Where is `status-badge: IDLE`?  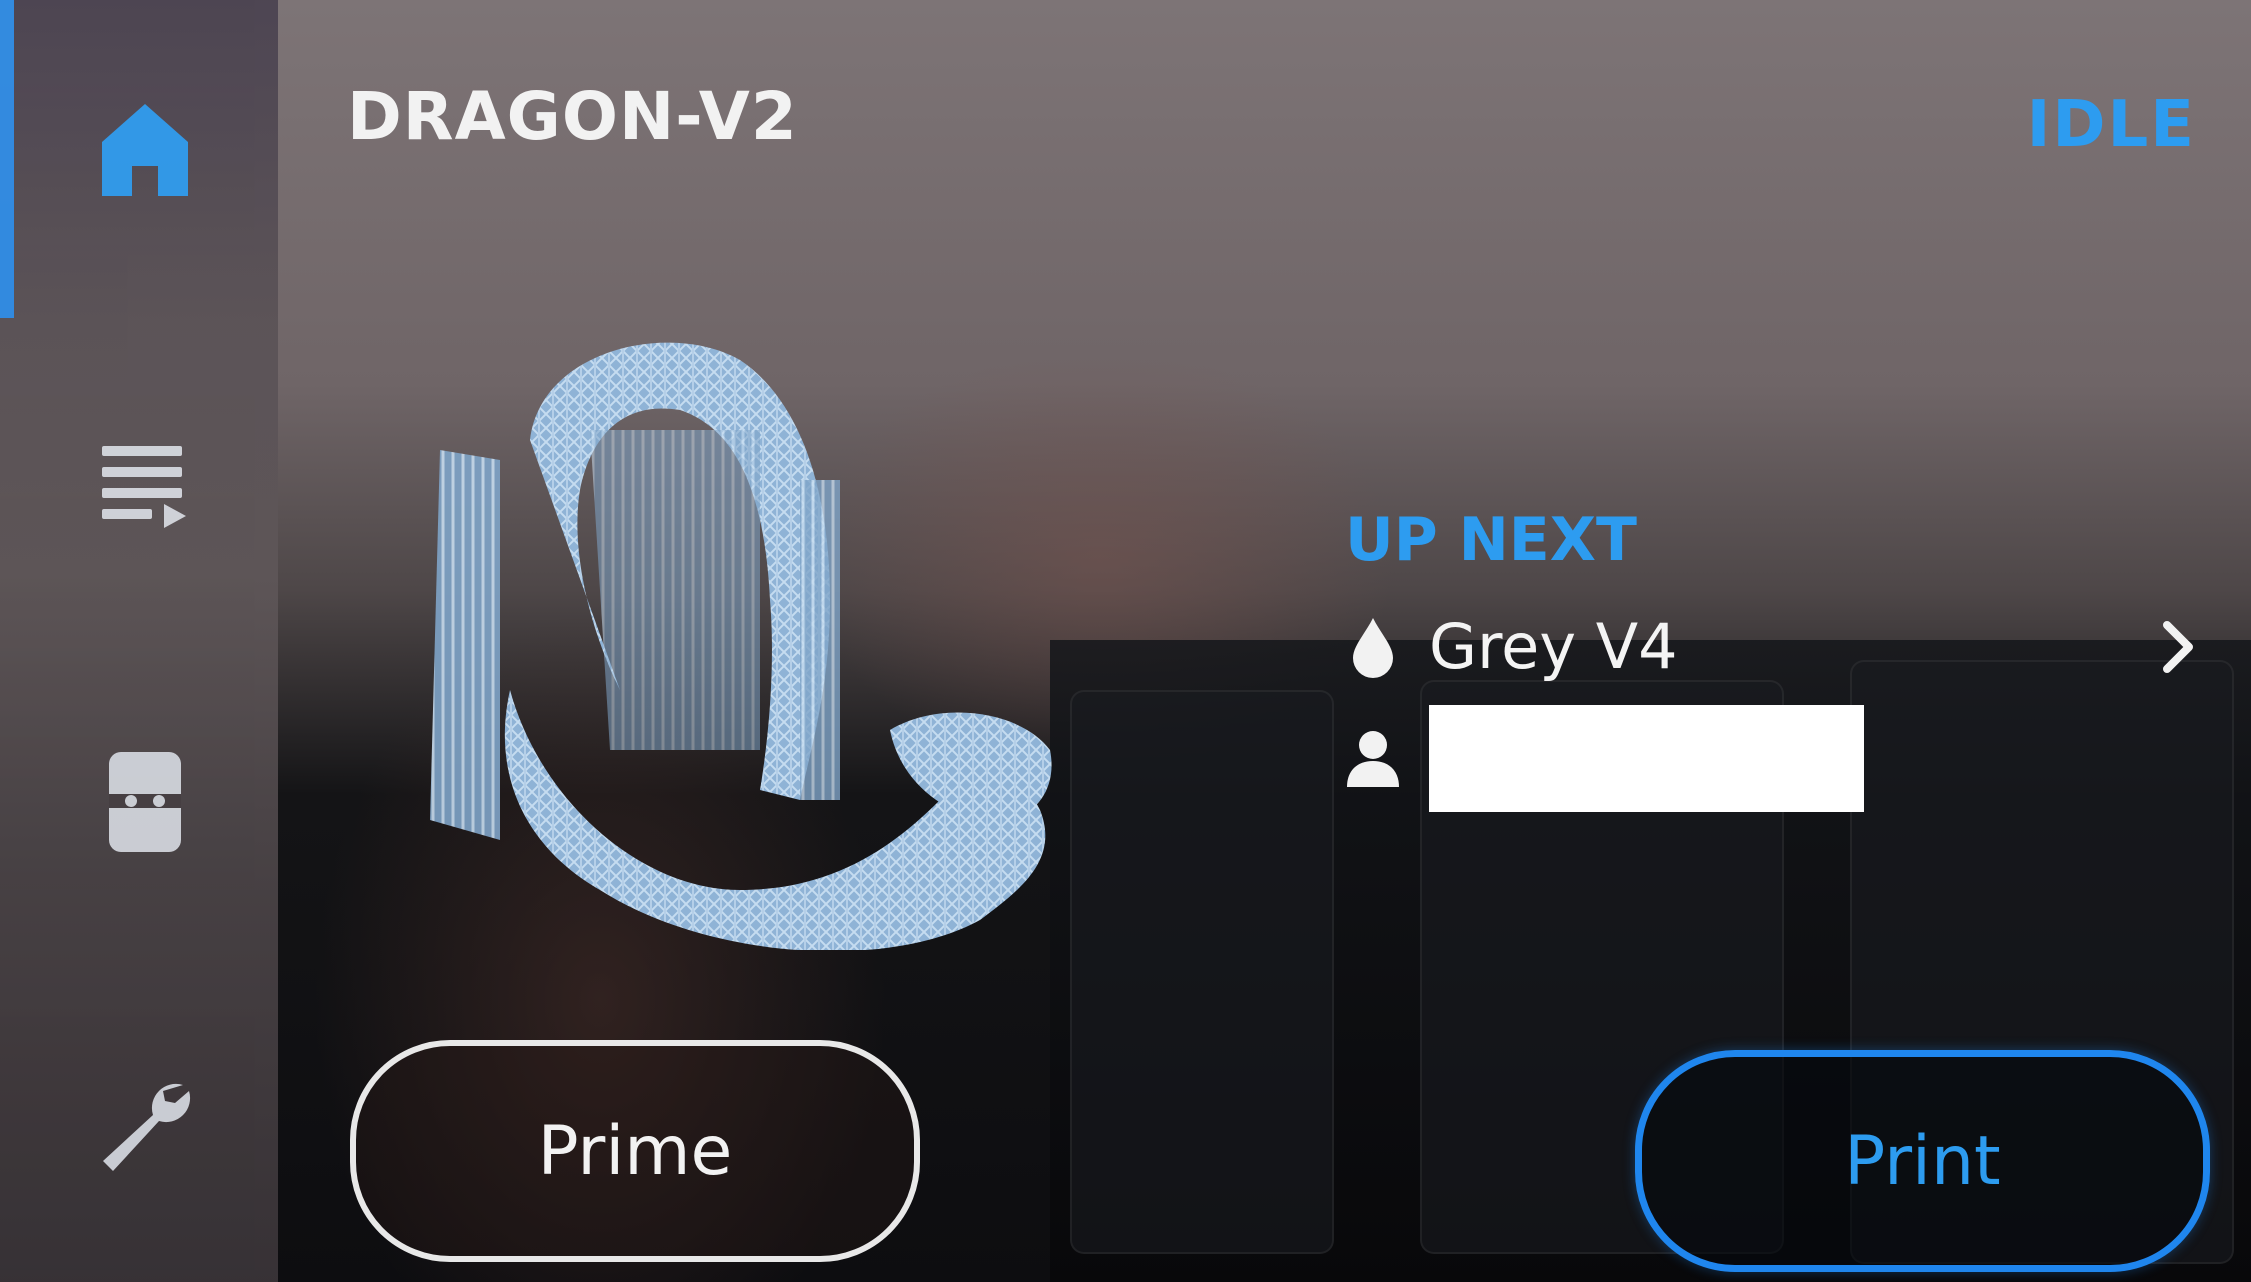
status-badge: IDLE is located at coordinates (2111, 125).